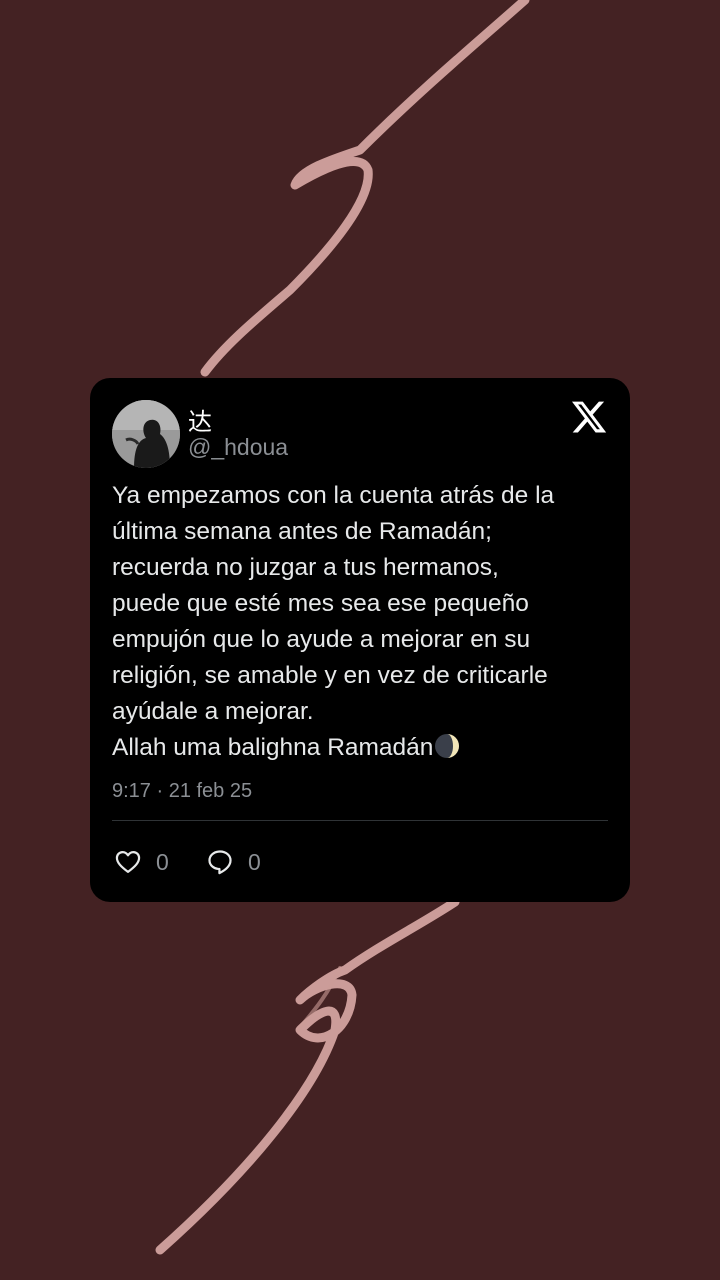 The height and width of the screenshot is (1280, 720). What do you see at coordinates (162, 861) in the screenshot?
I see `like-count: 0` at bounding box center [162, 861].